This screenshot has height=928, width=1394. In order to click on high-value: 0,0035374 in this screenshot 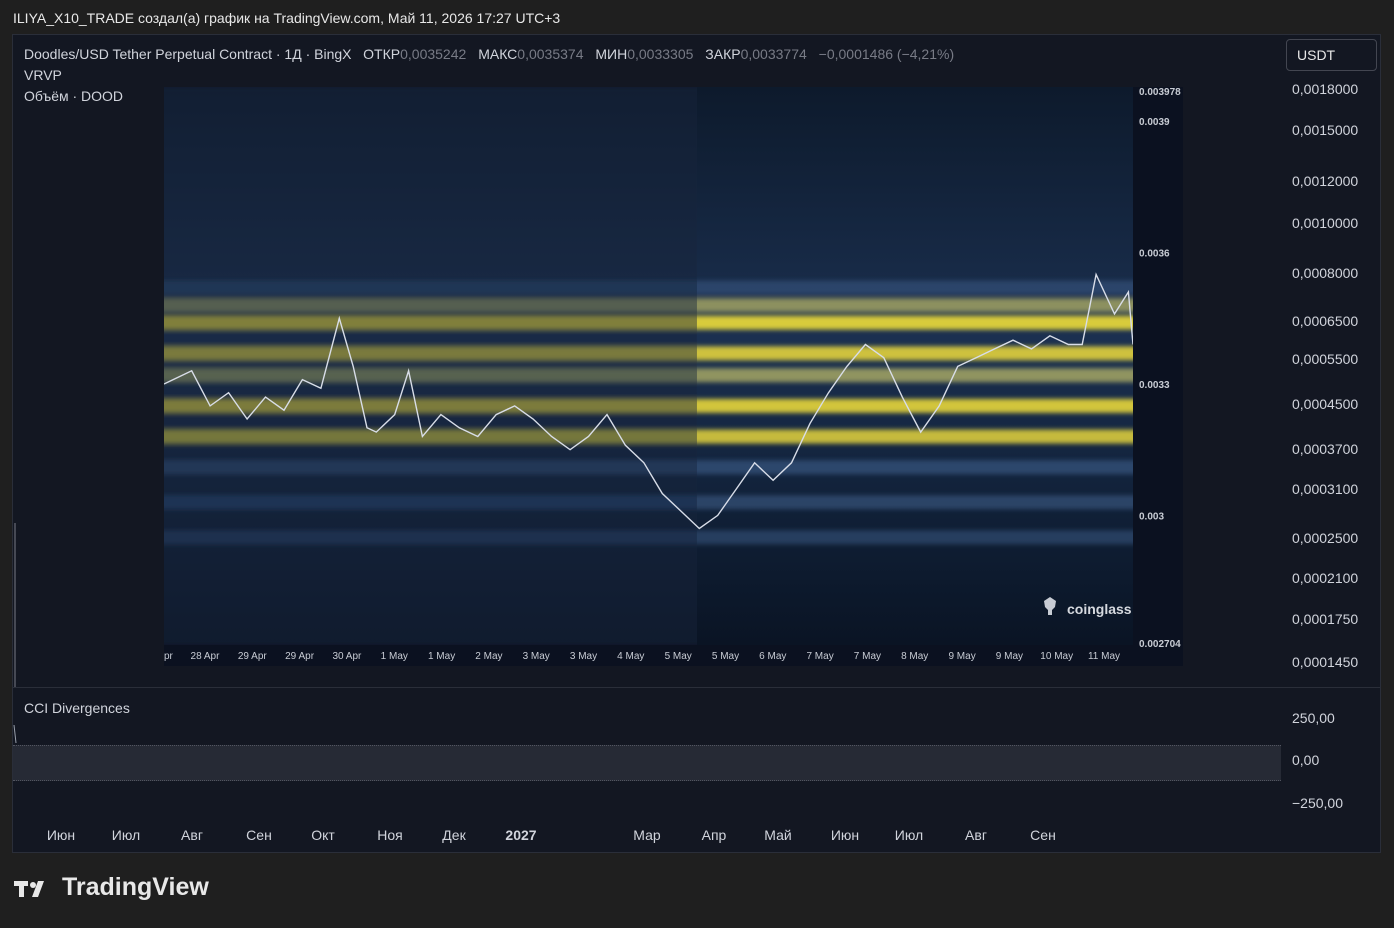, I will do `click(550, 54)`.